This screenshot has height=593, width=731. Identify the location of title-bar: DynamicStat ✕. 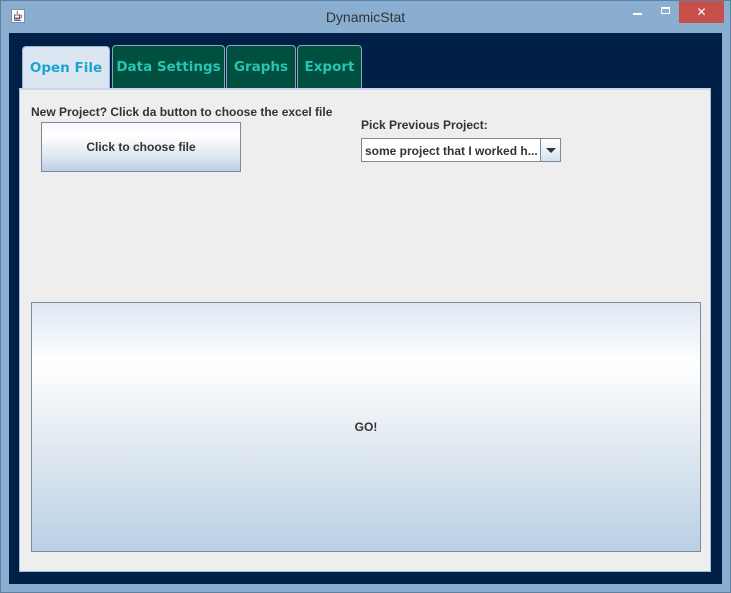
(365, 17).